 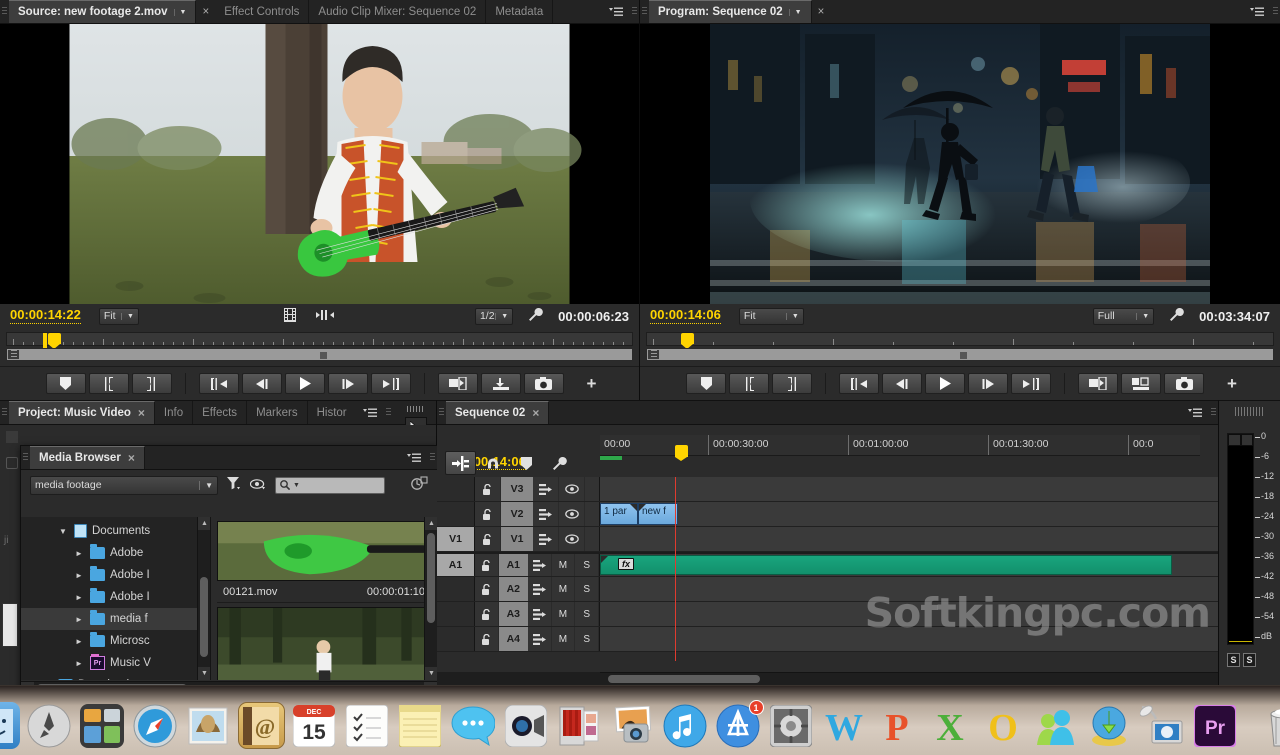 What do you see at coordinates (1109, 725) in the screenshot?
I see `dock-item-download-manager` at bounding box center [1109, 725].